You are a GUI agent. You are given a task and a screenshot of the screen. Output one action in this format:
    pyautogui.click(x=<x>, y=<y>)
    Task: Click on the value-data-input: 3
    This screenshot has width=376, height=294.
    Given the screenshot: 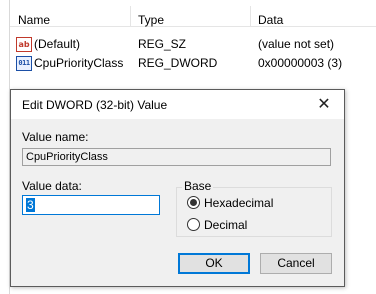 What is the action you would take?
    pyautogui.click(x=91, y=205)
    